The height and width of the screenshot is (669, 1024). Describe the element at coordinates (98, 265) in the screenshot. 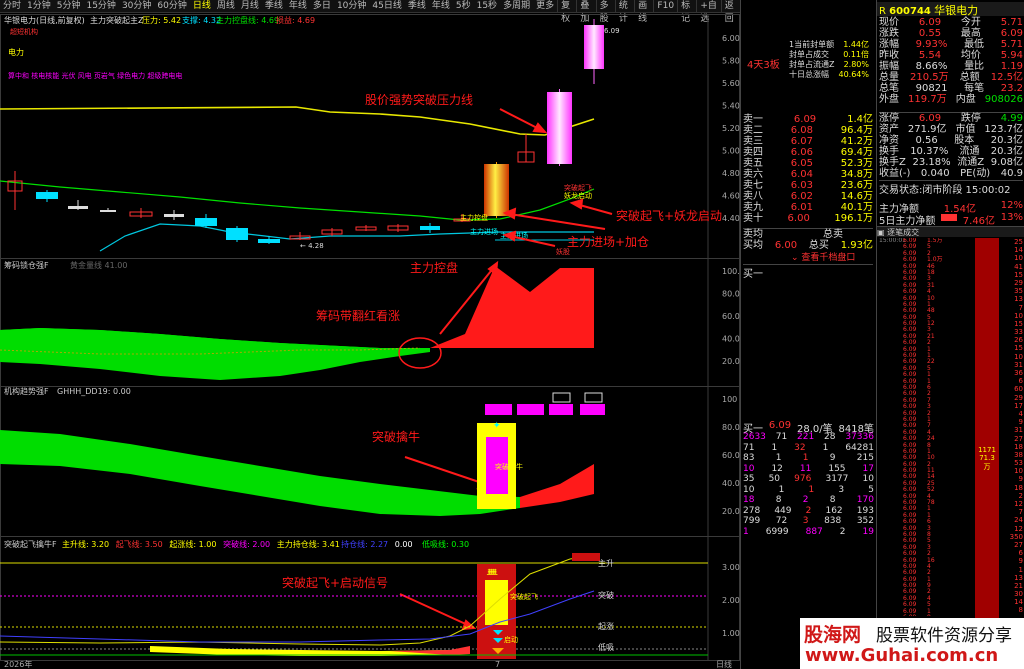

I see `panel2-subtitle: 黄金量线 41.00` at that location.